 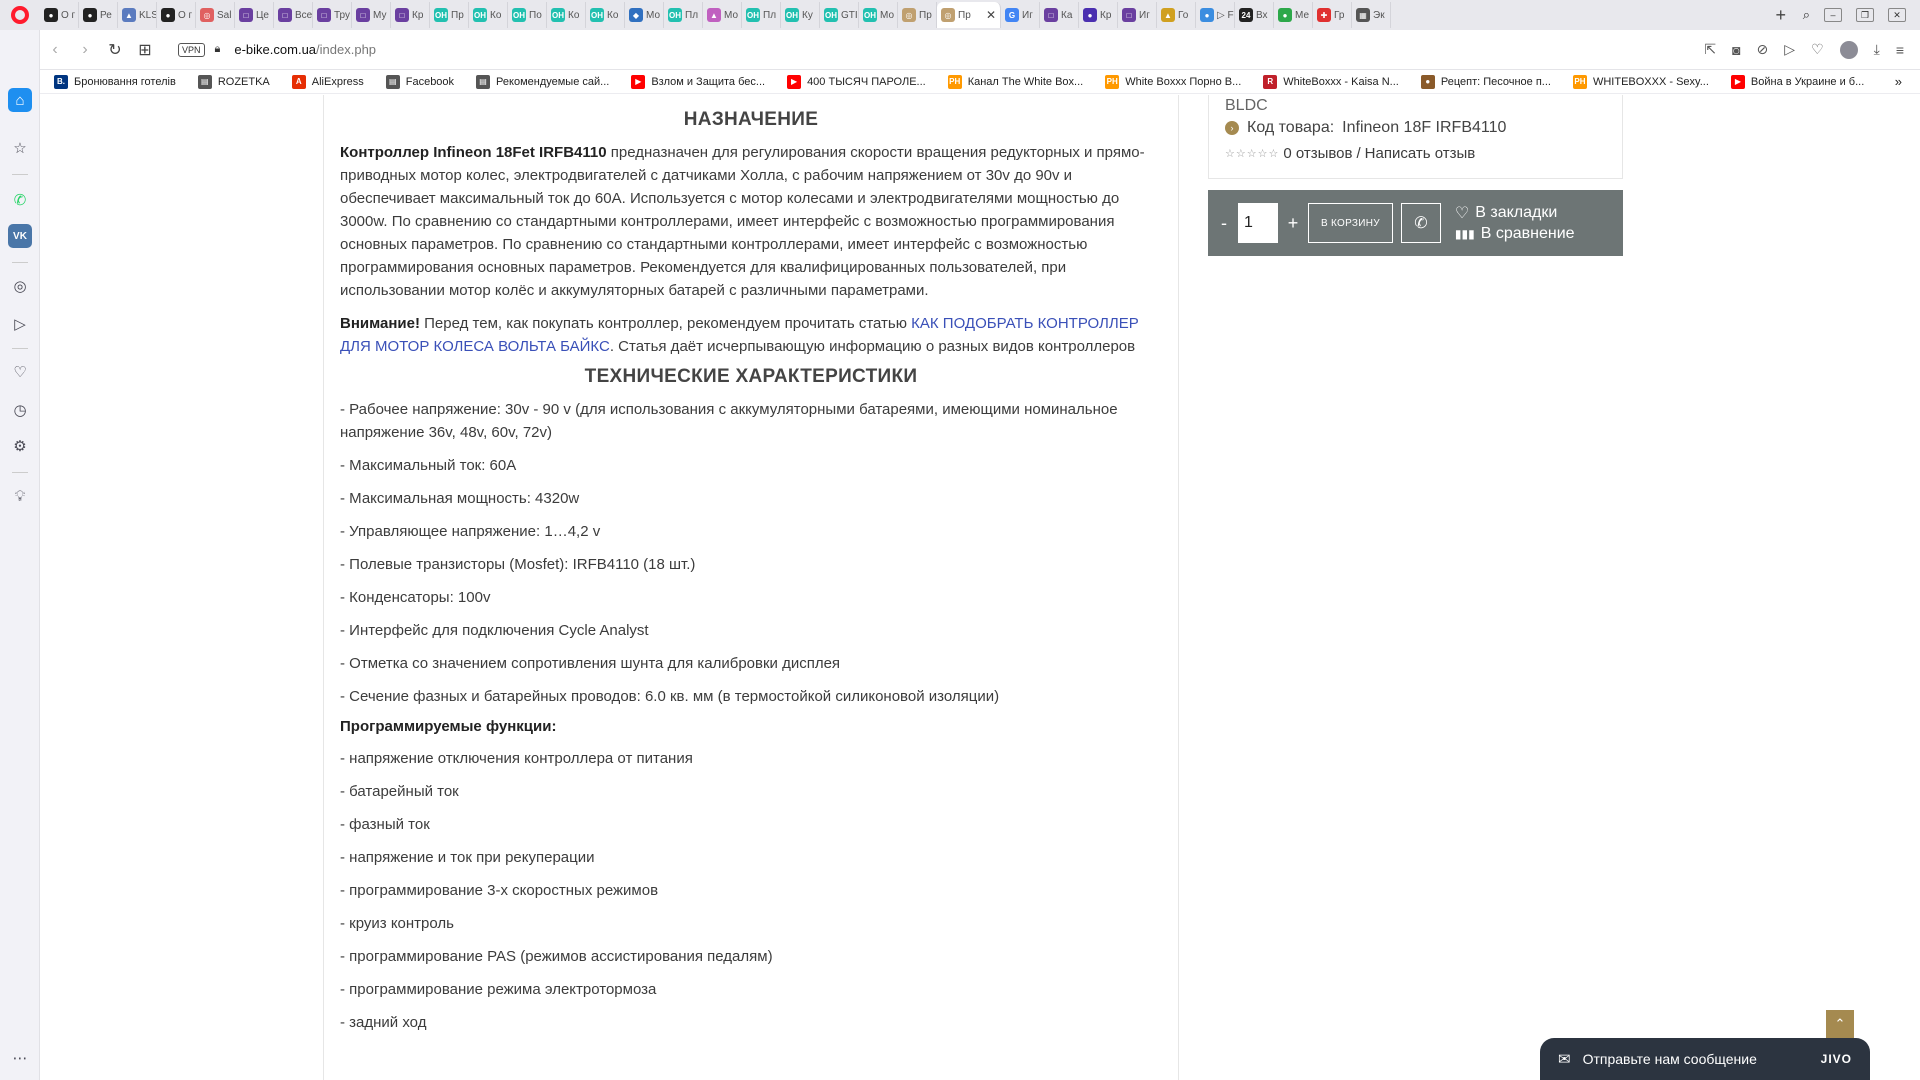 I want to click on quantity-decrease-button: -, so click(x=1224, y=223).